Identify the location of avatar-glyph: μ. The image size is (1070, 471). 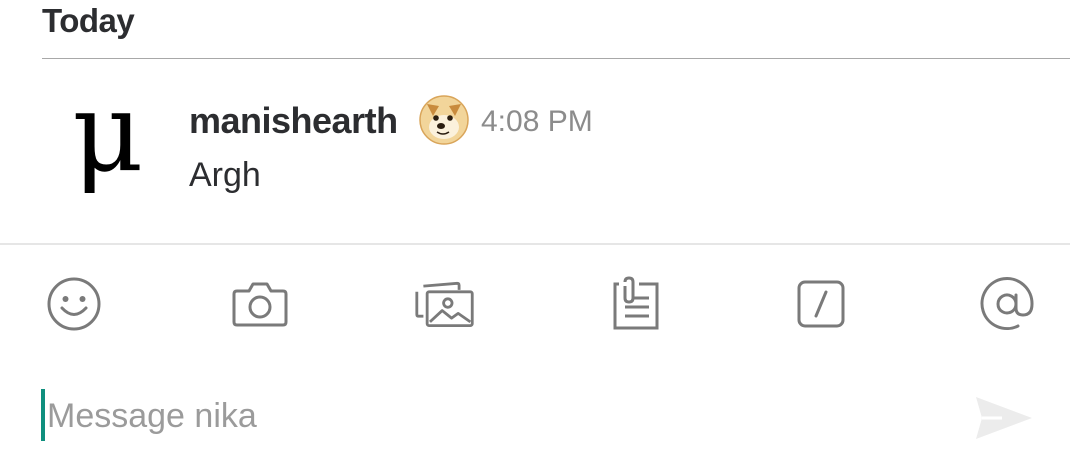
(108, 142).